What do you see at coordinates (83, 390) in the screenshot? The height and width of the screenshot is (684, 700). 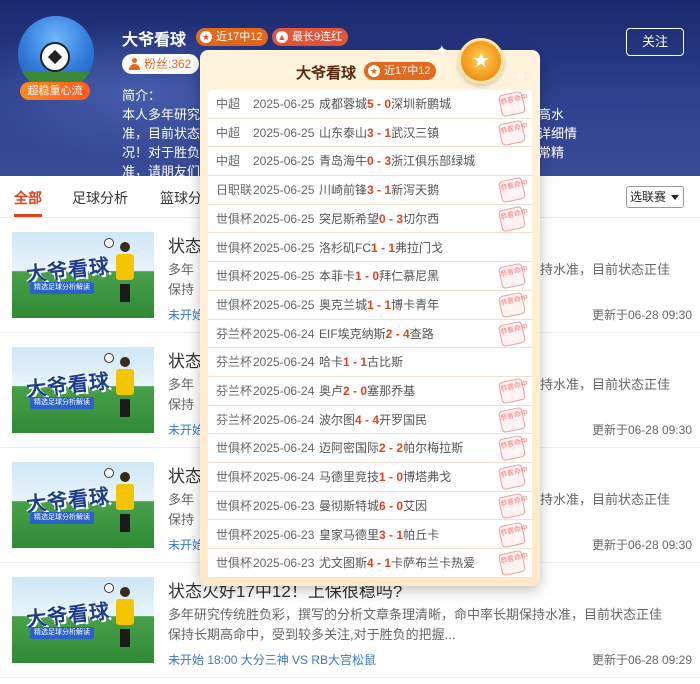 I see `article-thumbnail: 大爷看球 精选足球分析解读` at bounding box center [83, 390].